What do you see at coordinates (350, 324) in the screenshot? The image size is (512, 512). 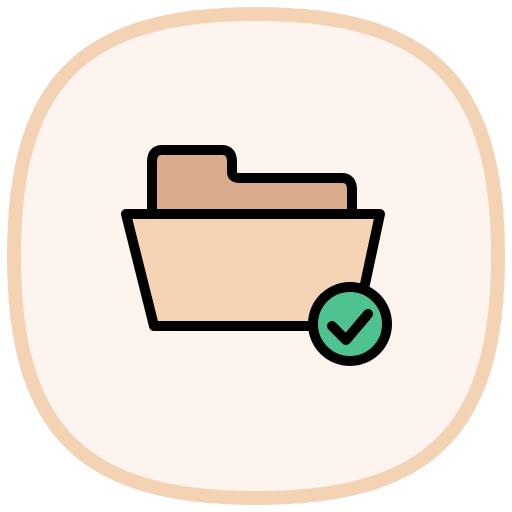 I see `check-badge-icon` at bounding box center [350, 324].